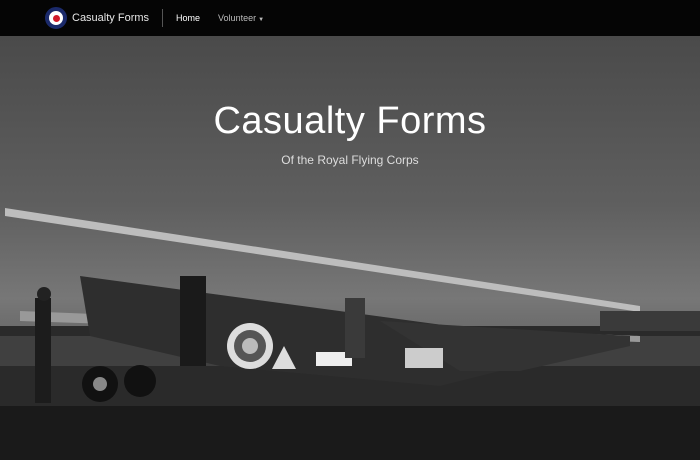 Image resolution: width=700 pixels, height=460 pixels. I want to click on nav-volunteer-label: Volunteer, so click(237, 18).